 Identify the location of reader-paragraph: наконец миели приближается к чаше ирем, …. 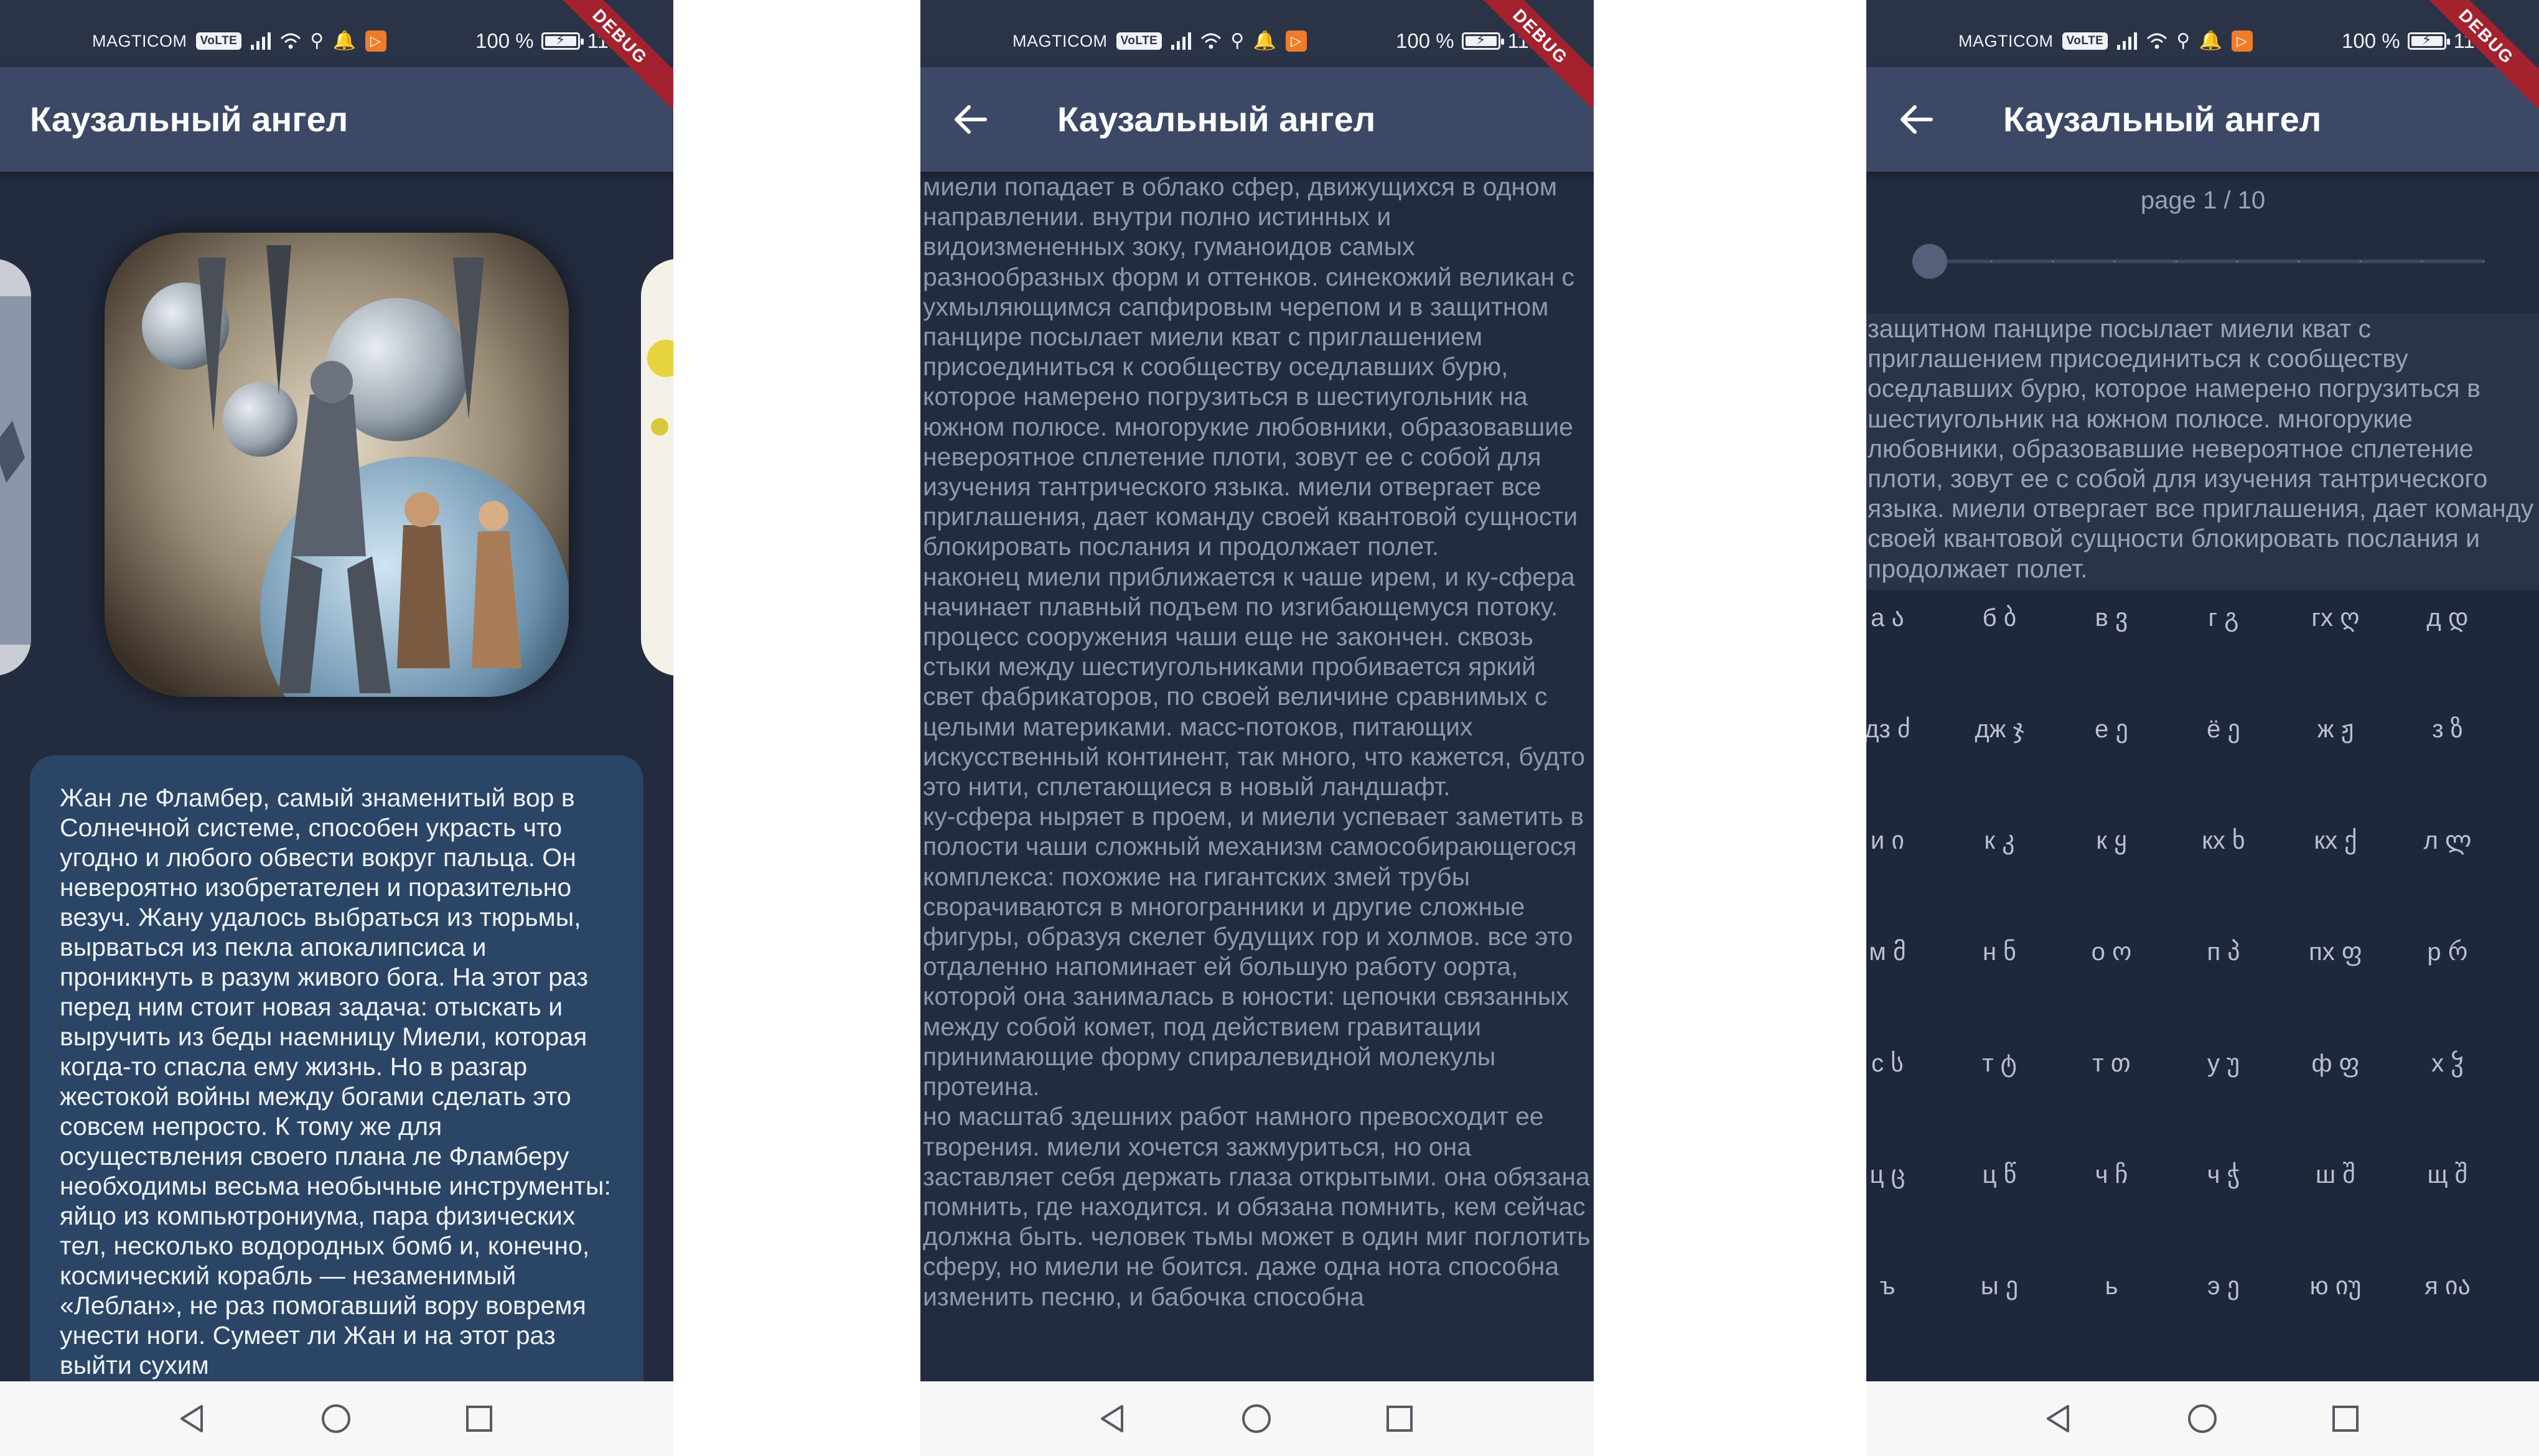
(1254, 681).